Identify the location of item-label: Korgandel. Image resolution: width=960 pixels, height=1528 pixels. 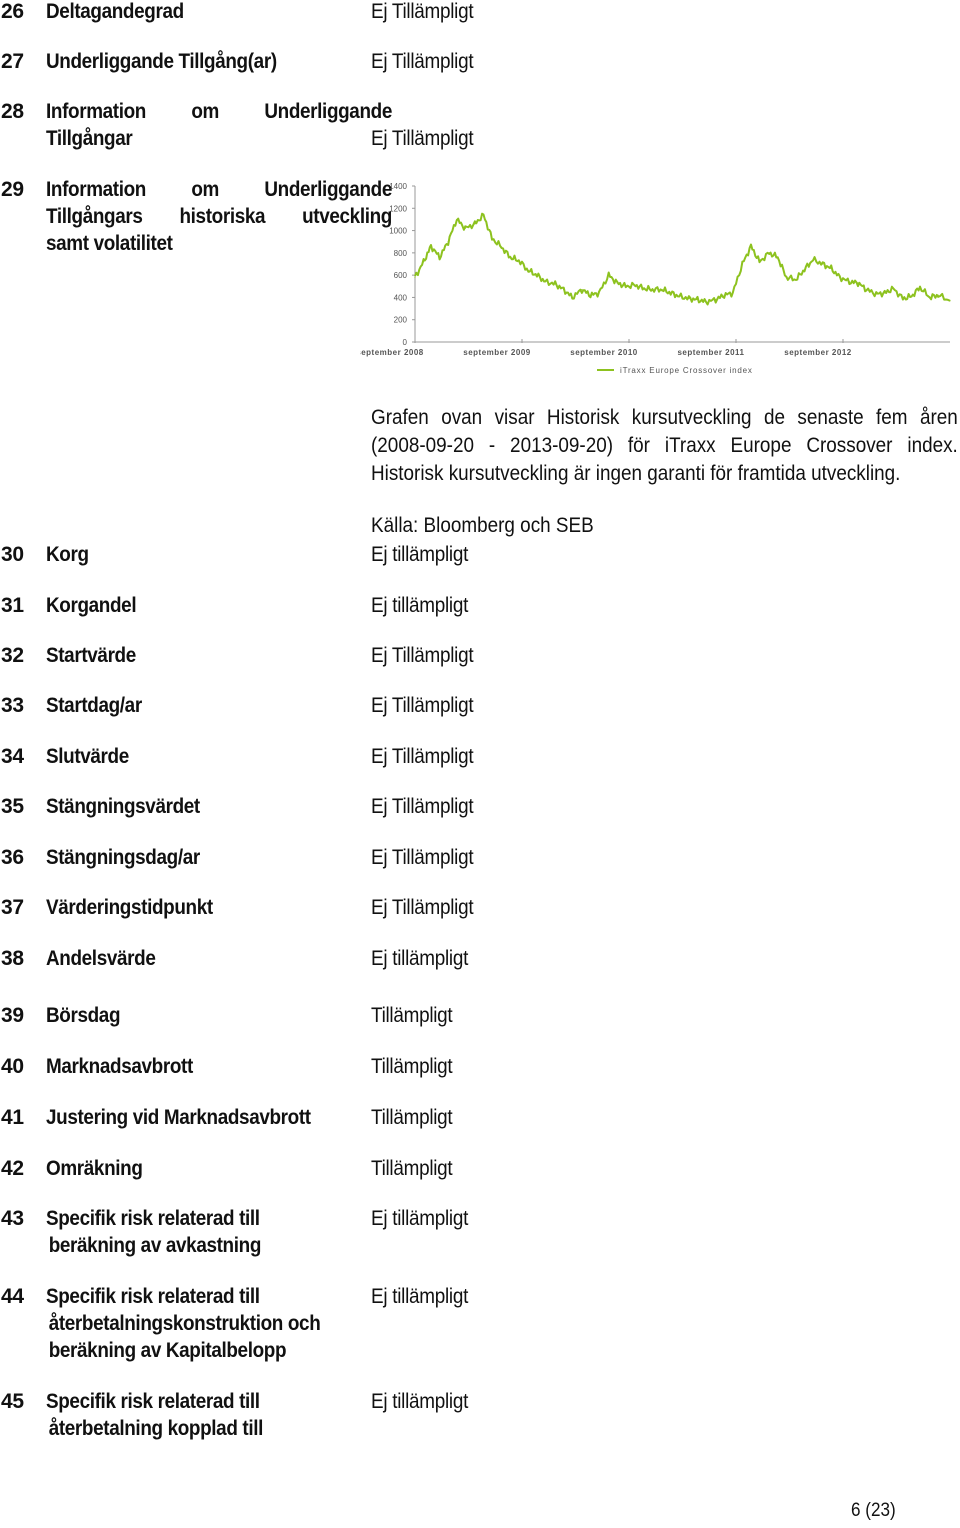
(91, 605).